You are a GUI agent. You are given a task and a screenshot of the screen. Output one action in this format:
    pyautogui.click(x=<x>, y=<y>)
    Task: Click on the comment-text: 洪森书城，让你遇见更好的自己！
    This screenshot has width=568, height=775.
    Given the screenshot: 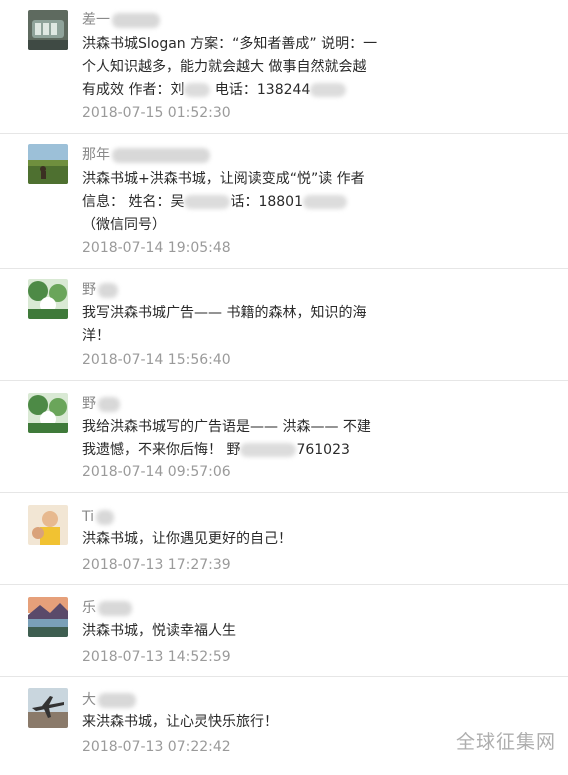 What is the action you would take?
    pyautogui.click(x=187, y=539)
    